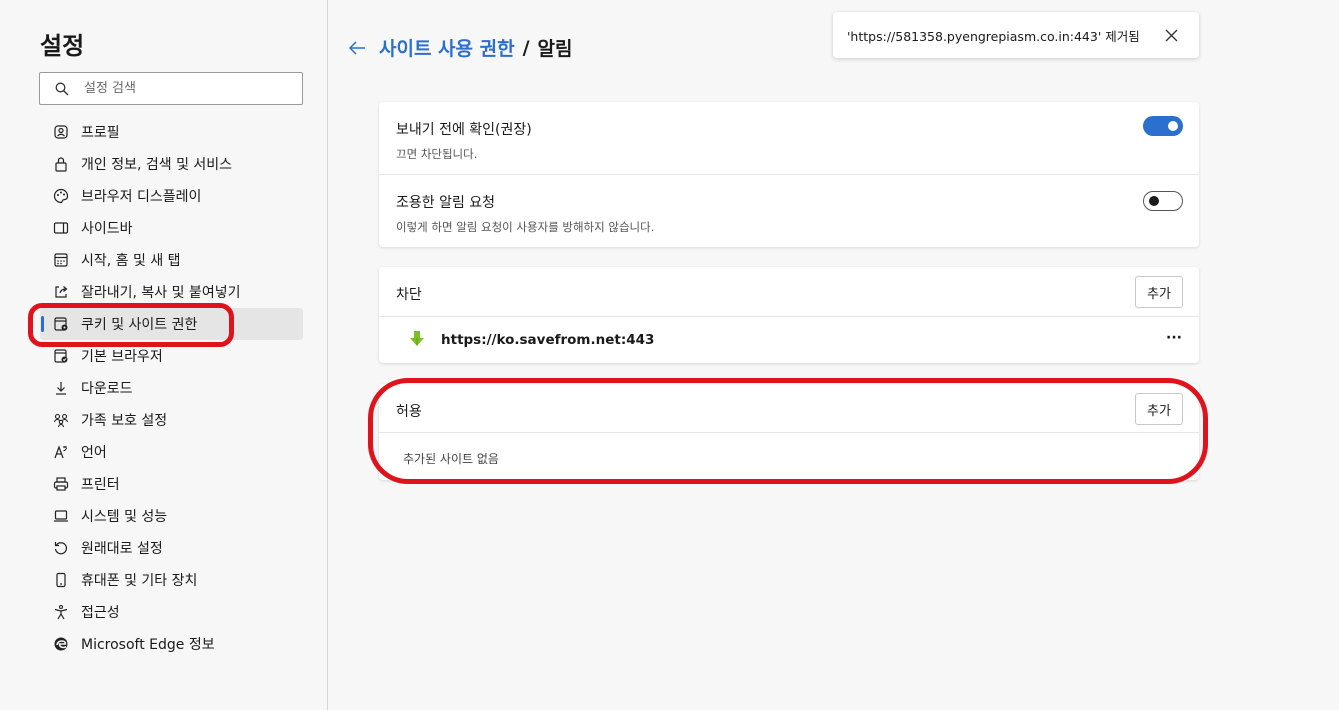 The image size is (1339, 710). What do you see at coordinates (61, 388) in the screenshot?
I see `download-icon` at bounding box center [61, 388].